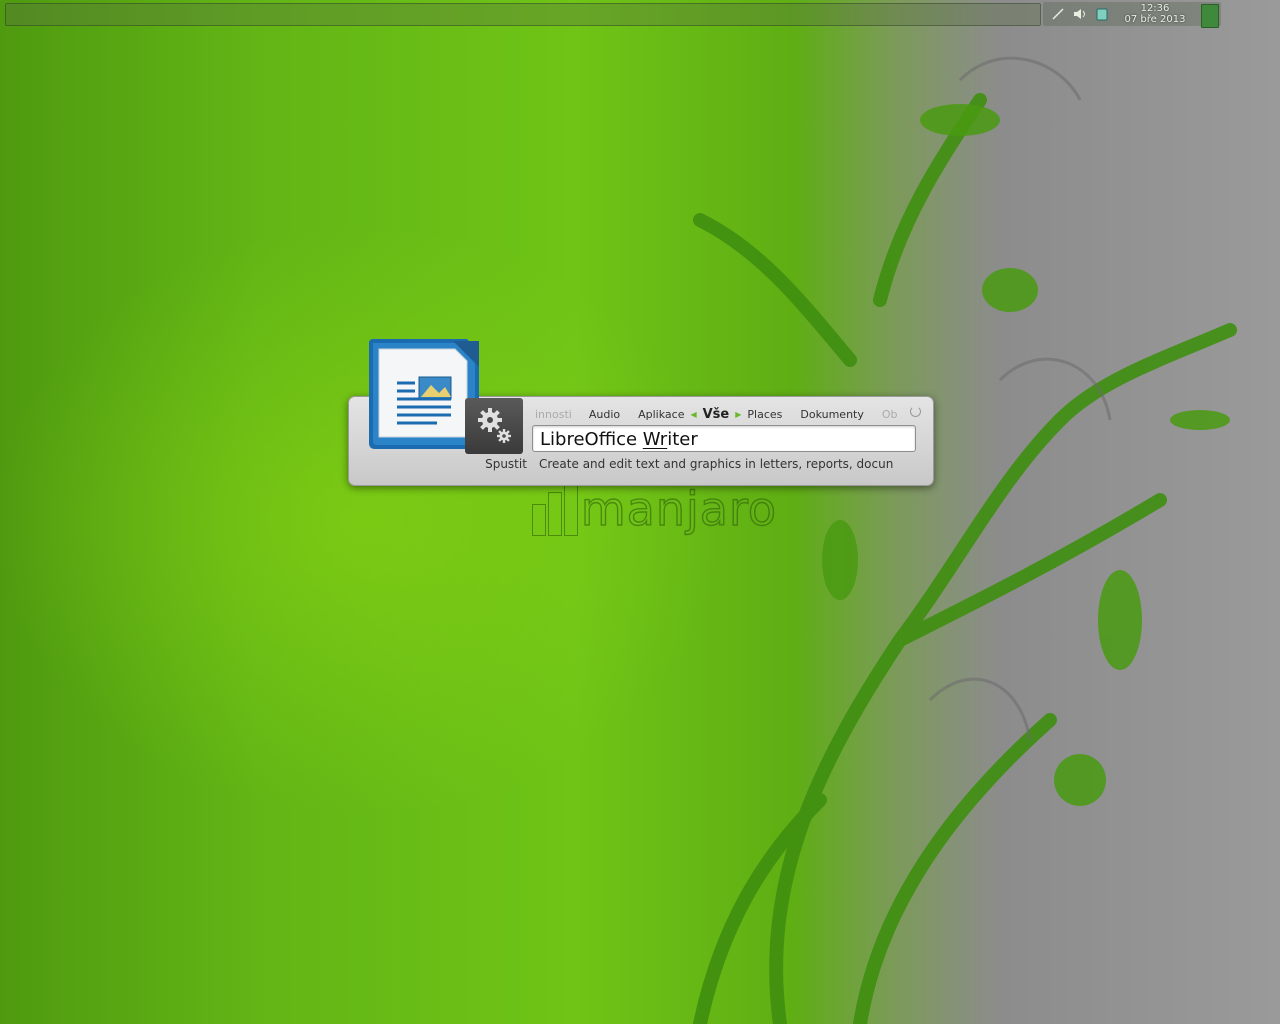 The width and height of the screenshot is (1280, 1024). I want to click on network-icon, so click(1058, 14).